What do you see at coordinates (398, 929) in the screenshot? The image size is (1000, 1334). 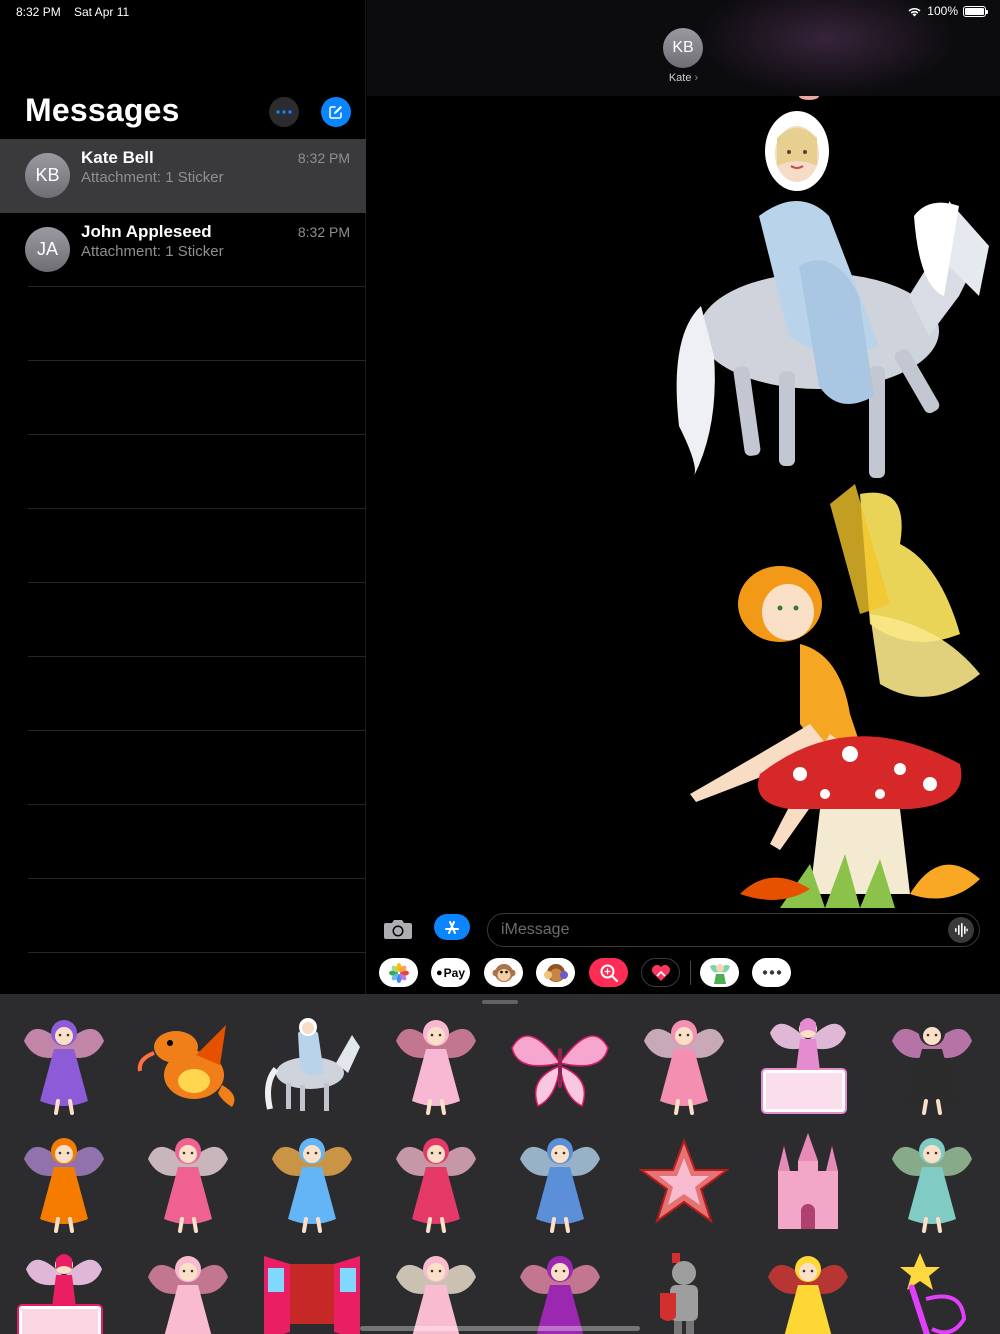 I see `camera-icon` at bounding box center [398, 929].